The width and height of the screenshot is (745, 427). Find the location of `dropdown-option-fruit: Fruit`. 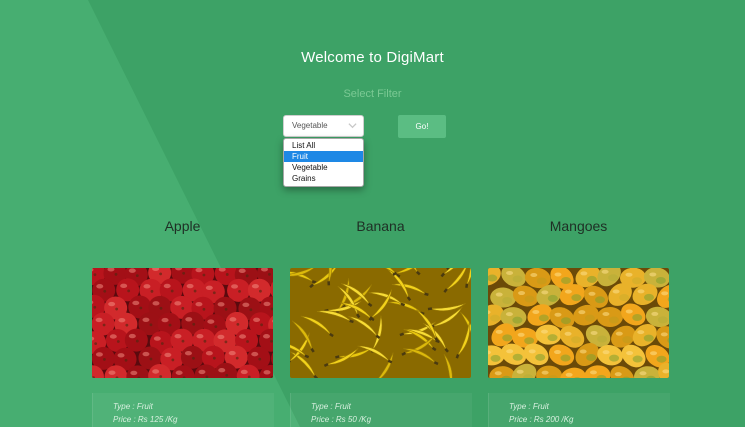

dropdown-option-fruit: Fruit is located at coordinates (323, 156).